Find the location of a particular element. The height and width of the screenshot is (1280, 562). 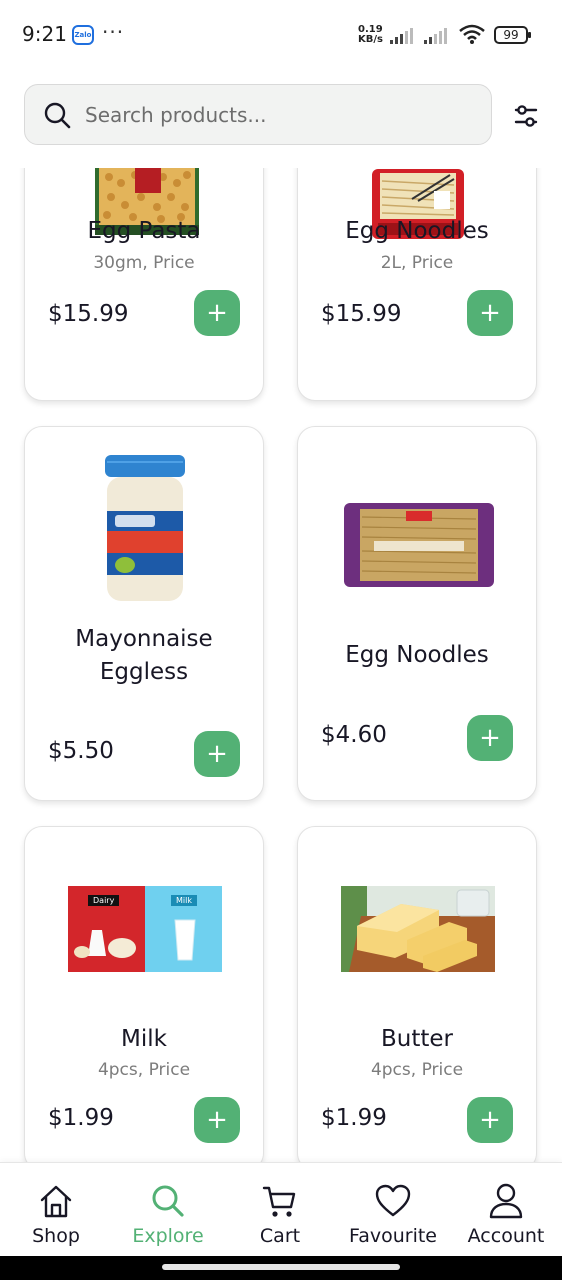

battery-icon: 99 is located at coordinates (512, 35).